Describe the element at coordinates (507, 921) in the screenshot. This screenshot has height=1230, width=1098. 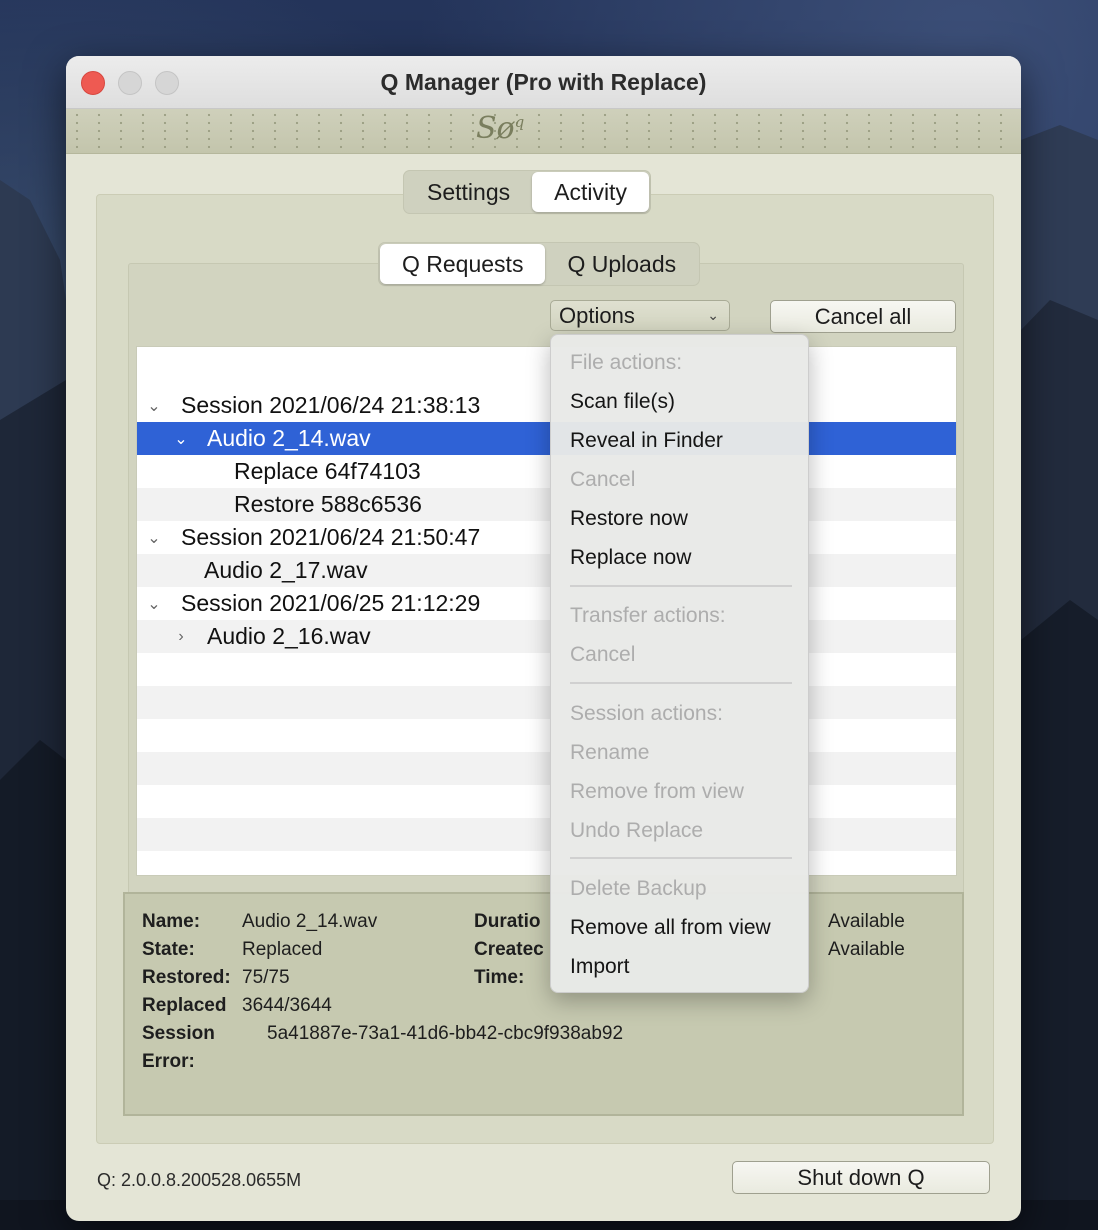
I see `duration-label: Duratio` at that location.